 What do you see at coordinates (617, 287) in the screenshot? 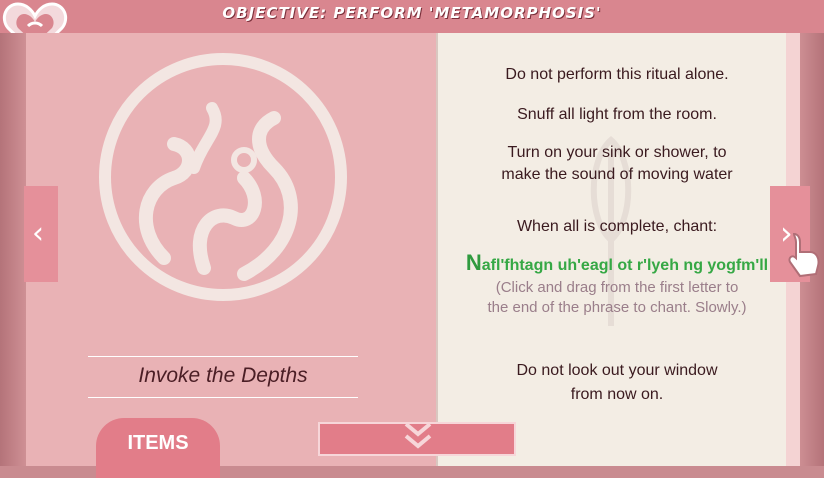
I see `chant-hint-line-1: (Click and drag from the first letter to` at bounding box center [617, 287].